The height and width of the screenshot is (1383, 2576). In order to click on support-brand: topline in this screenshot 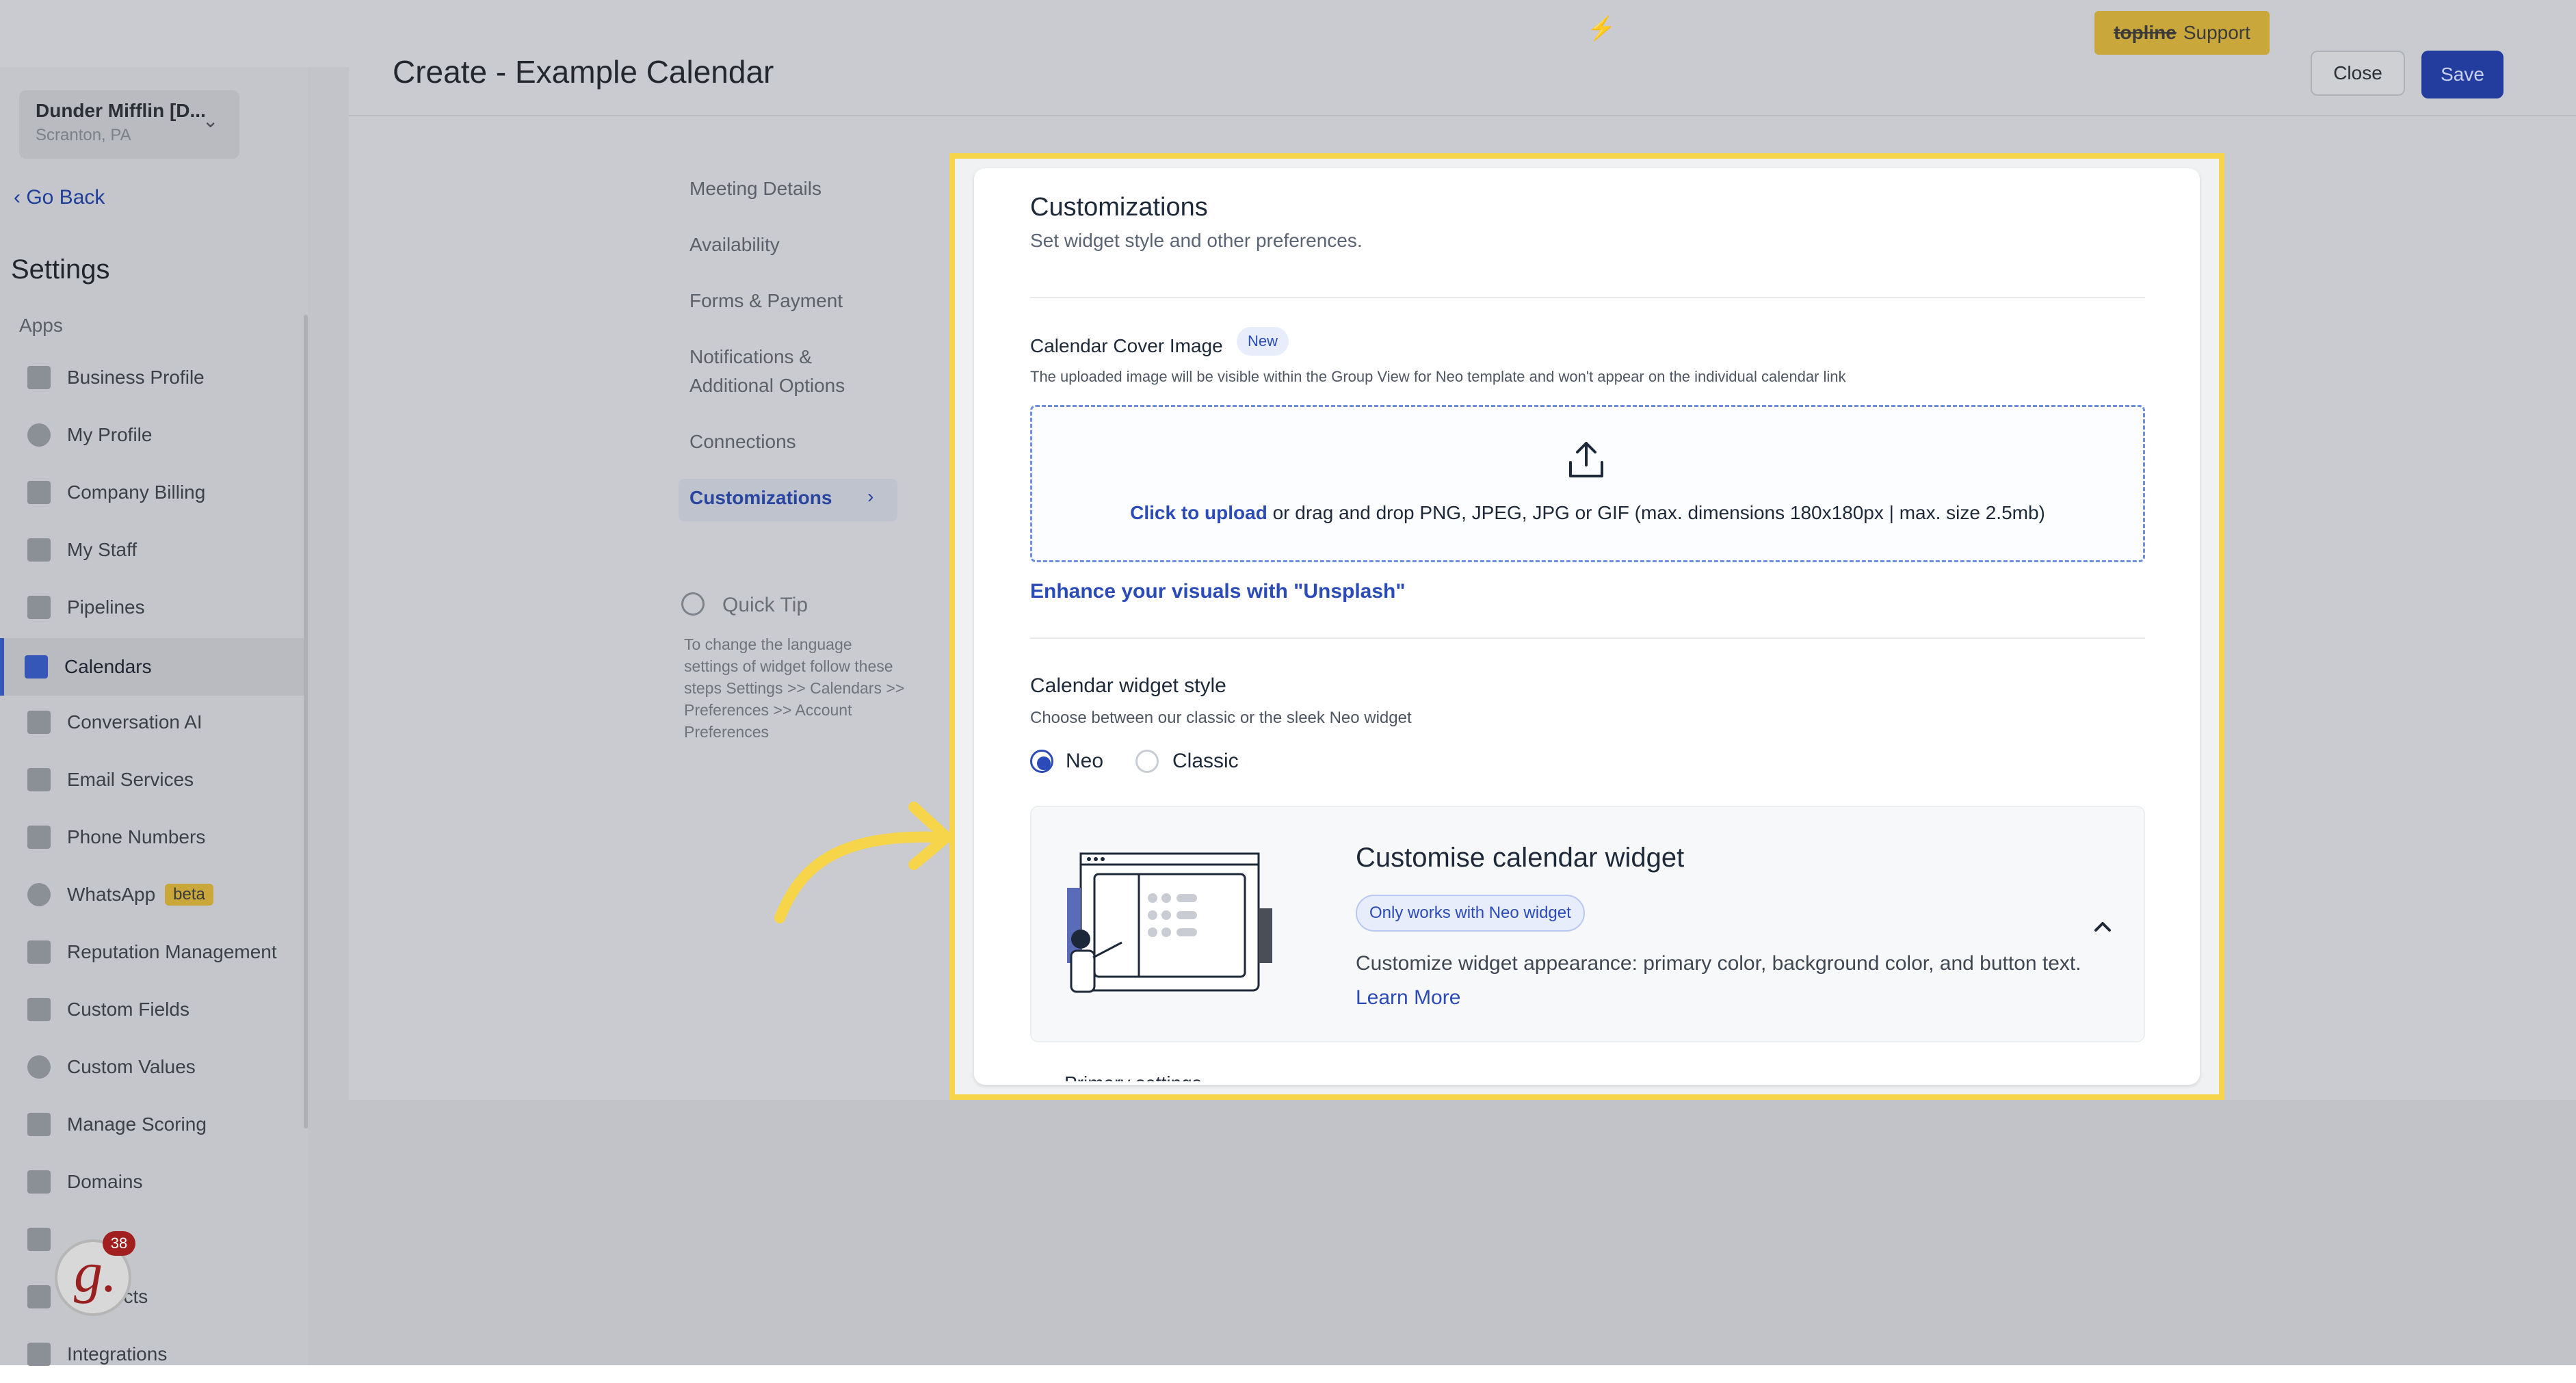, I will do `click(2145, 32)`.